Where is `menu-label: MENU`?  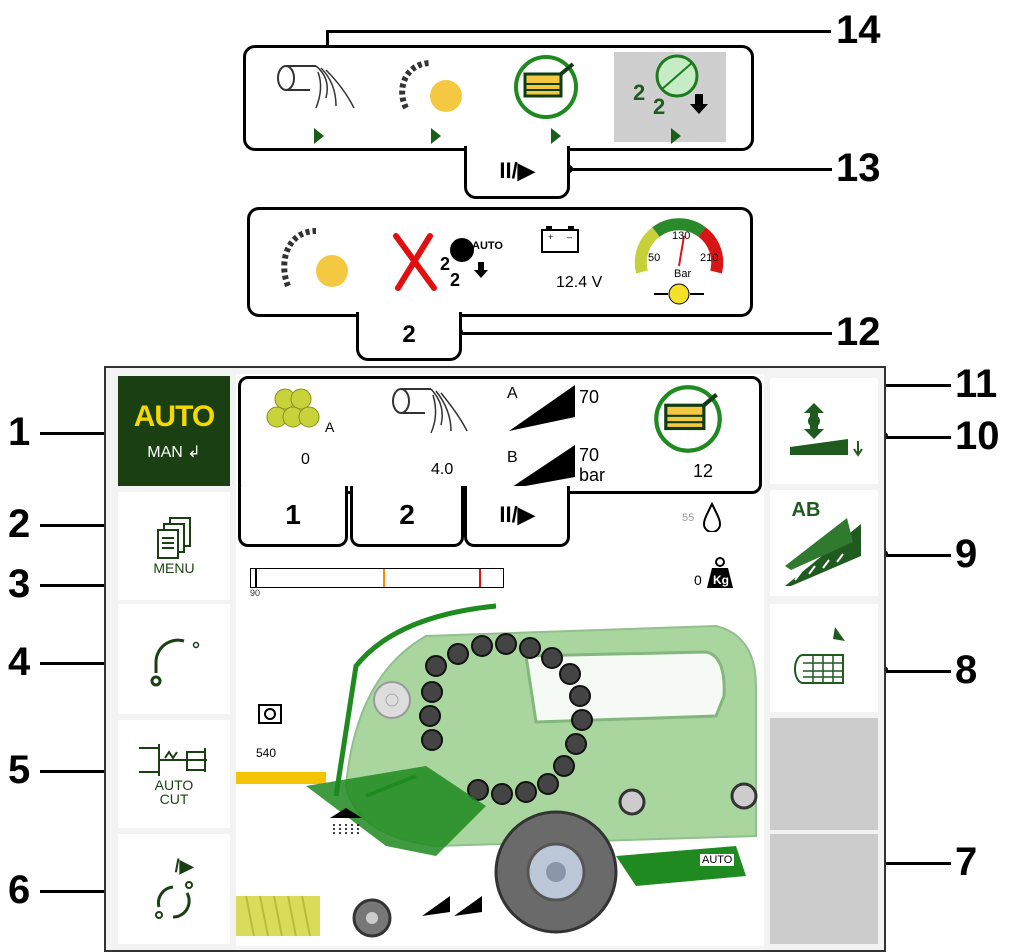 menu-label: MENU is located at coordinates (174, 568).